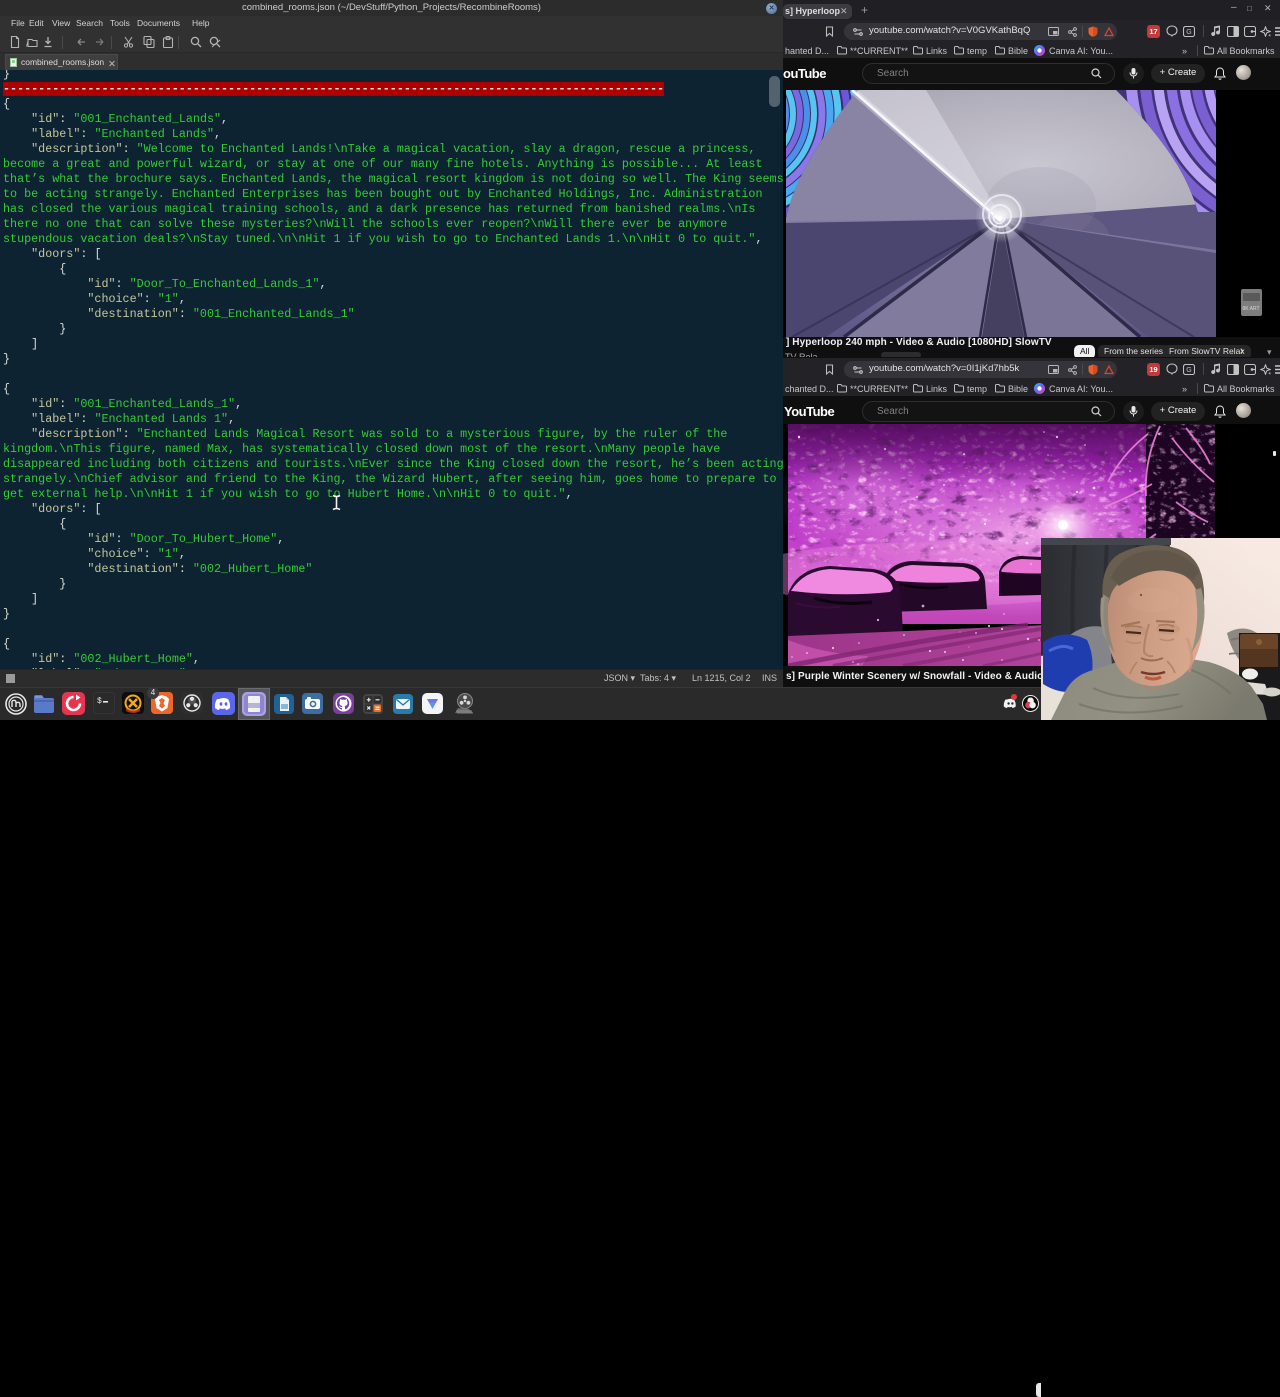  I want to click on svg-text: 8K ART, so click(1250, 309).